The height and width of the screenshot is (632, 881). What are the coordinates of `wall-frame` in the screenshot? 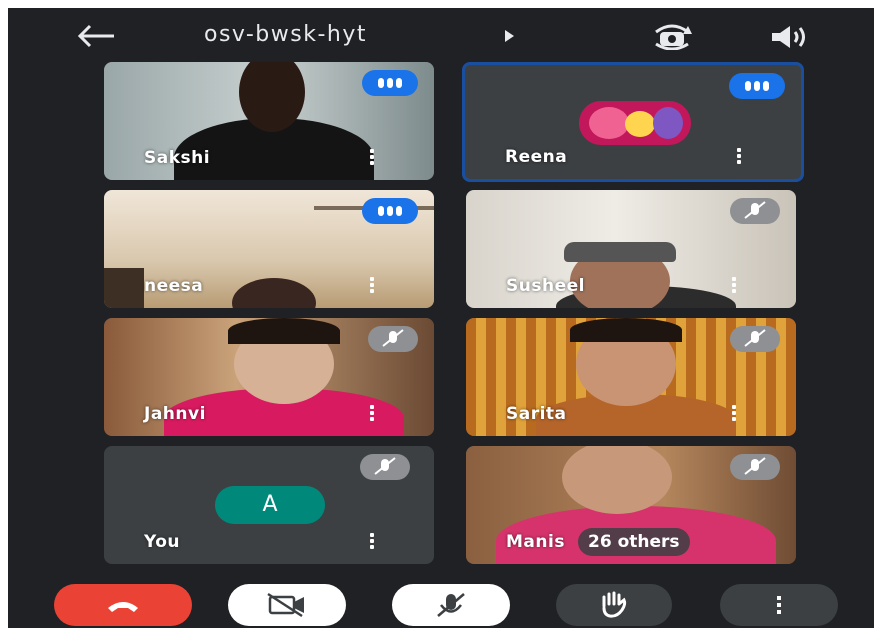 It's located at (124, 288).